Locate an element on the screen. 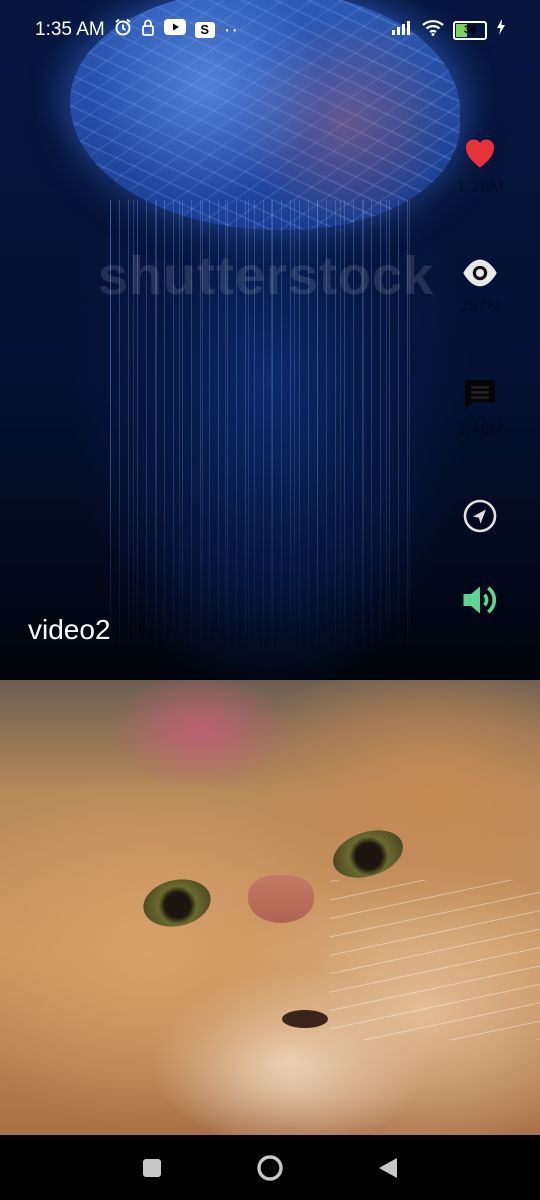 Image resolution: width=540 pixels, height=1200 pixels. battery-icon: 36 is located at coordinates (470, 30).